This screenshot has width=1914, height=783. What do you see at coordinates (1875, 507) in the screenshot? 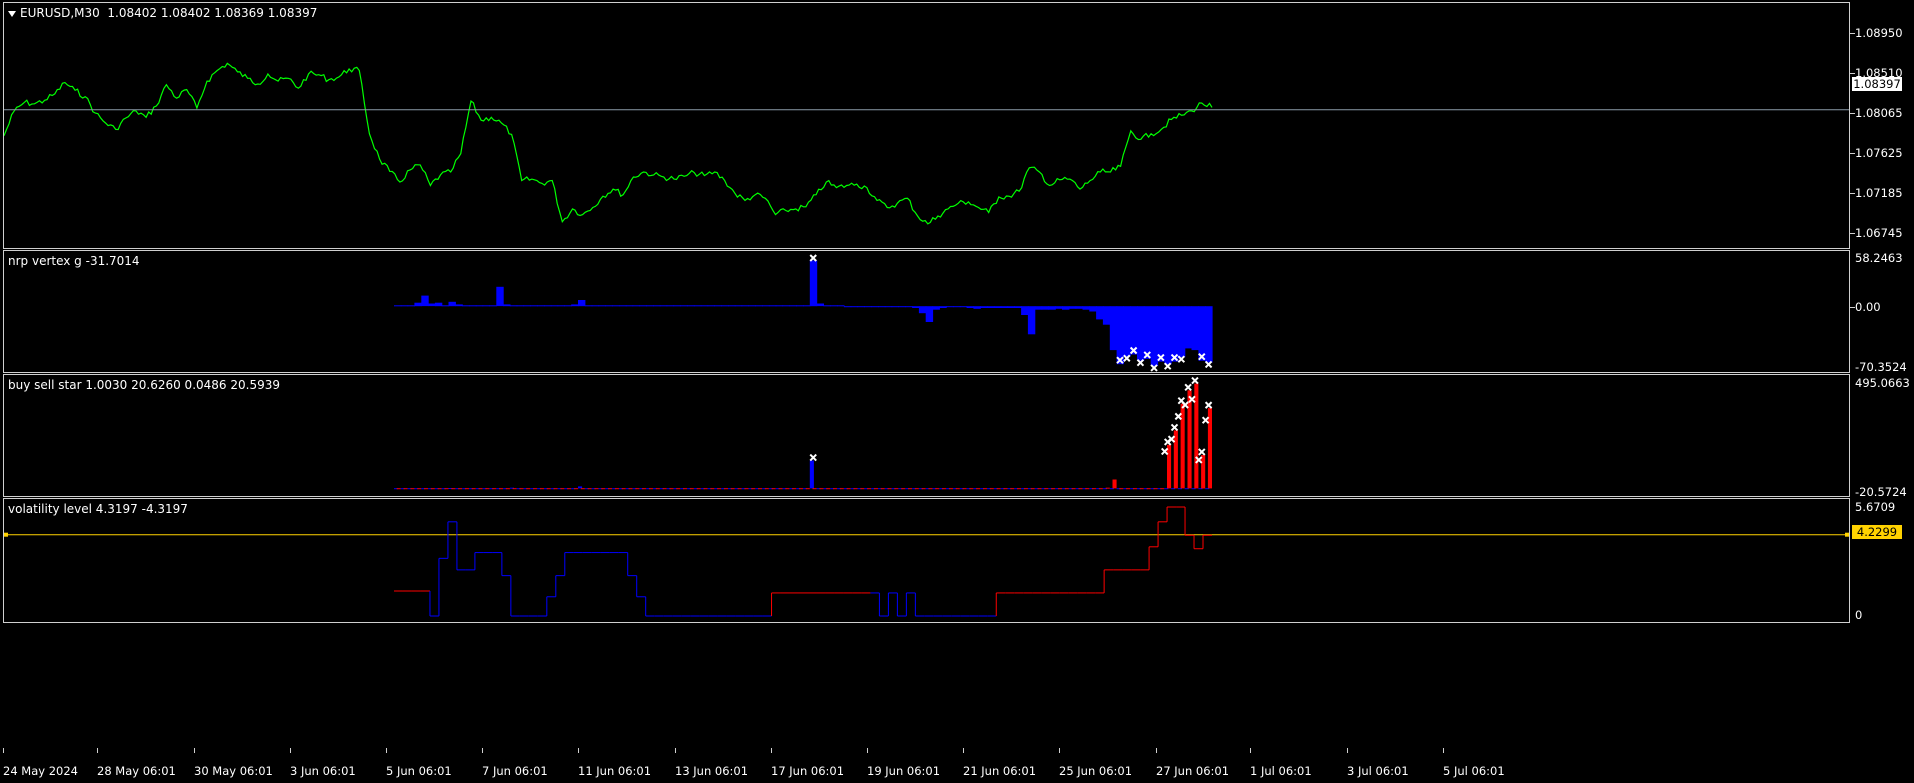
I see `y-label-vol-max: 5.6709` at bounding box center [1875, 507].